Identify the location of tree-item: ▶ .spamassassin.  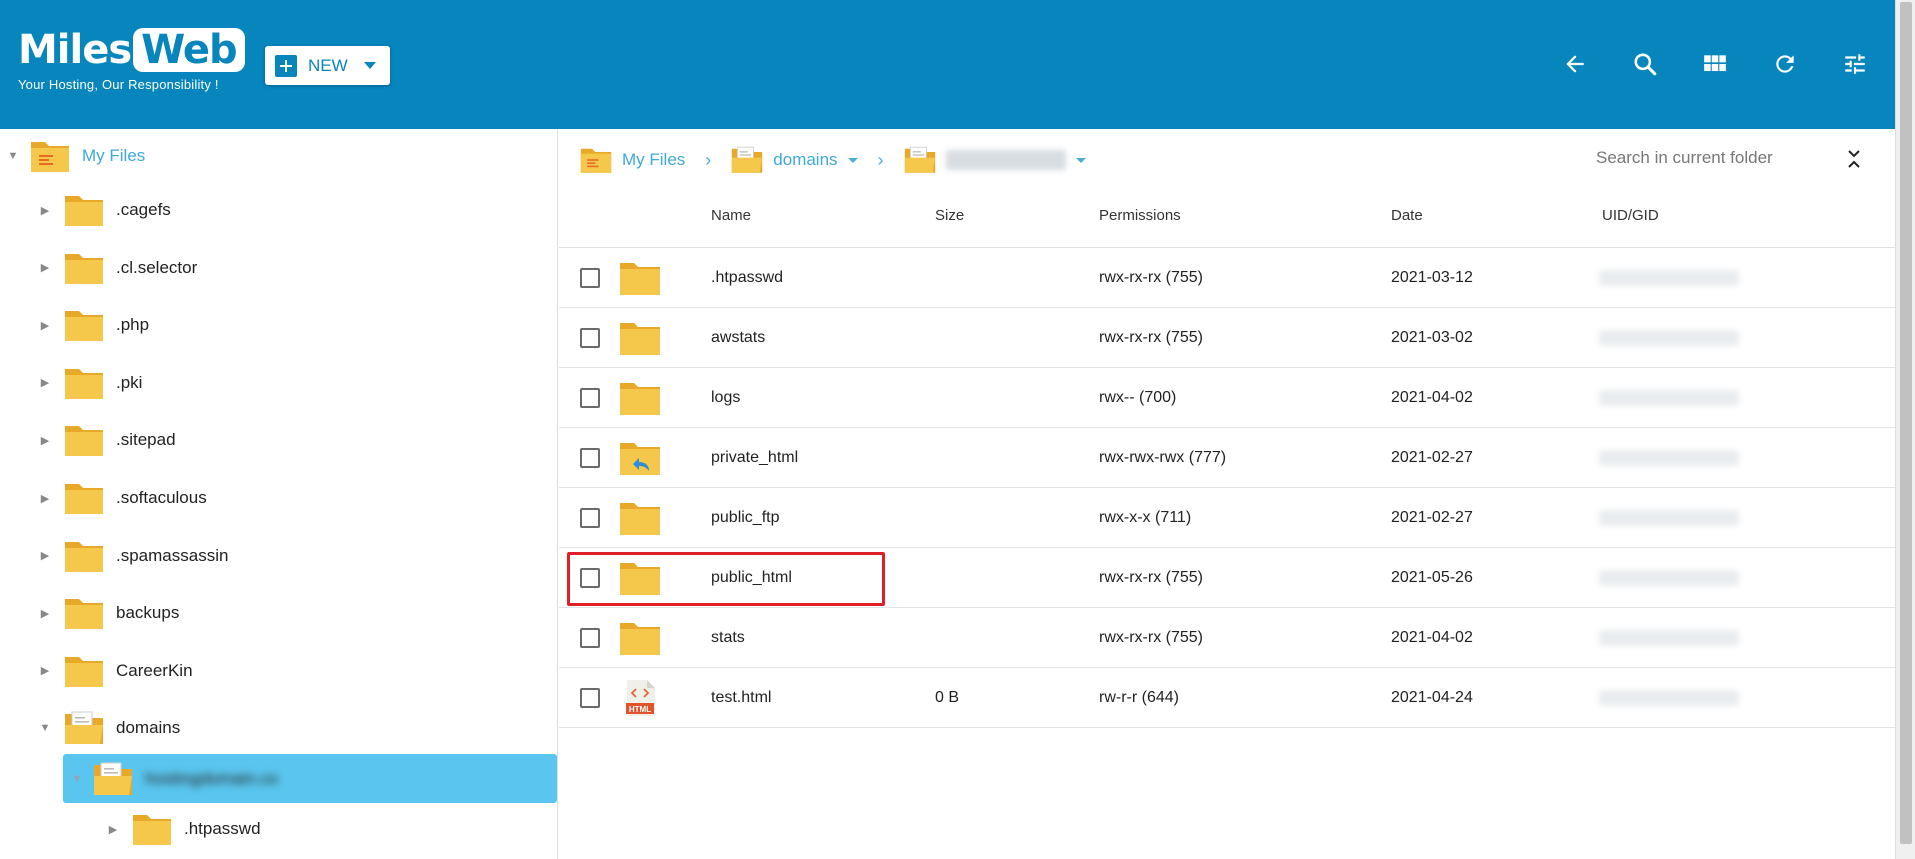
(133, 556).